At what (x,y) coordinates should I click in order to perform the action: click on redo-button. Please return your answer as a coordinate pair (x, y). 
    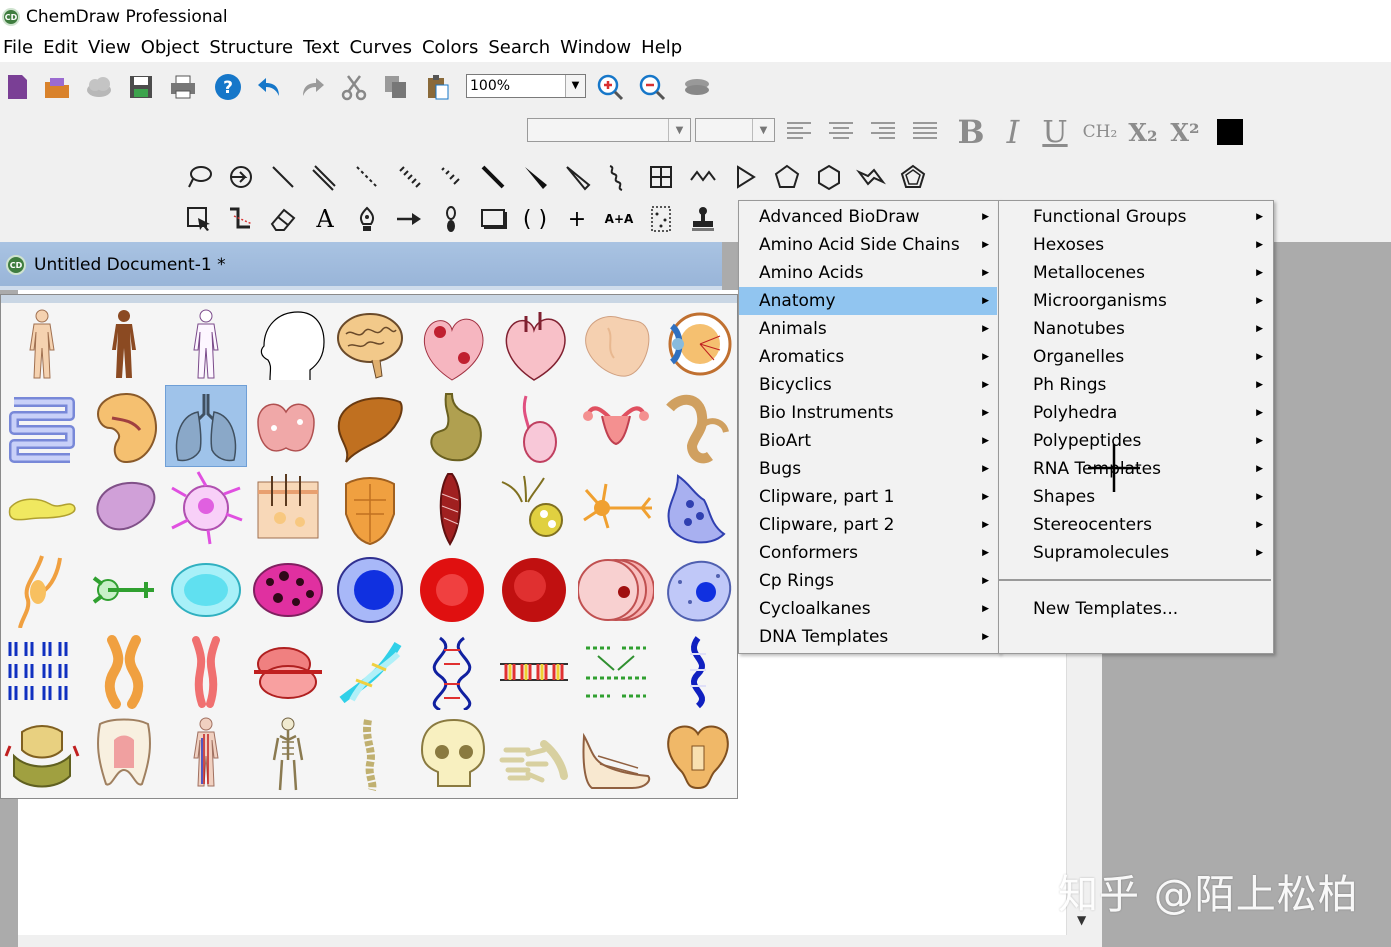
    Looking at the image, I should click on (312, 87).